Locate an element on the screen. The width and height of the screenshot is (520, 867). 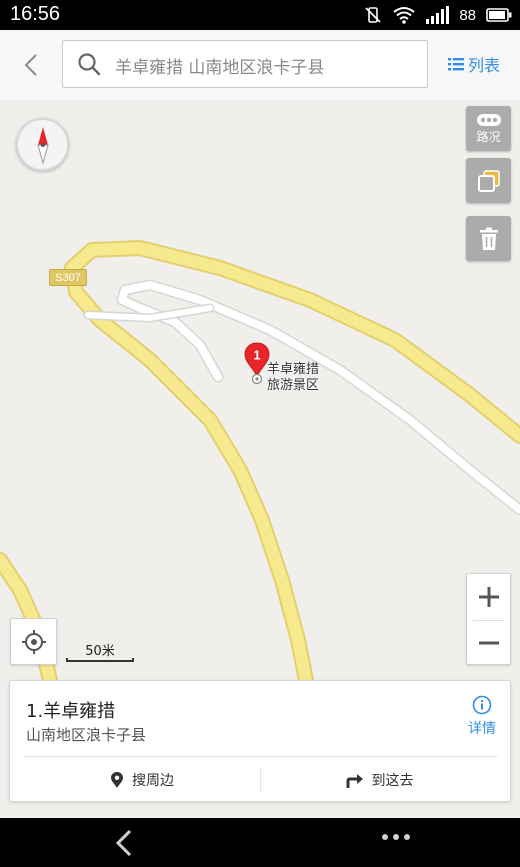
locate-button is located at coordinates (33, 641).